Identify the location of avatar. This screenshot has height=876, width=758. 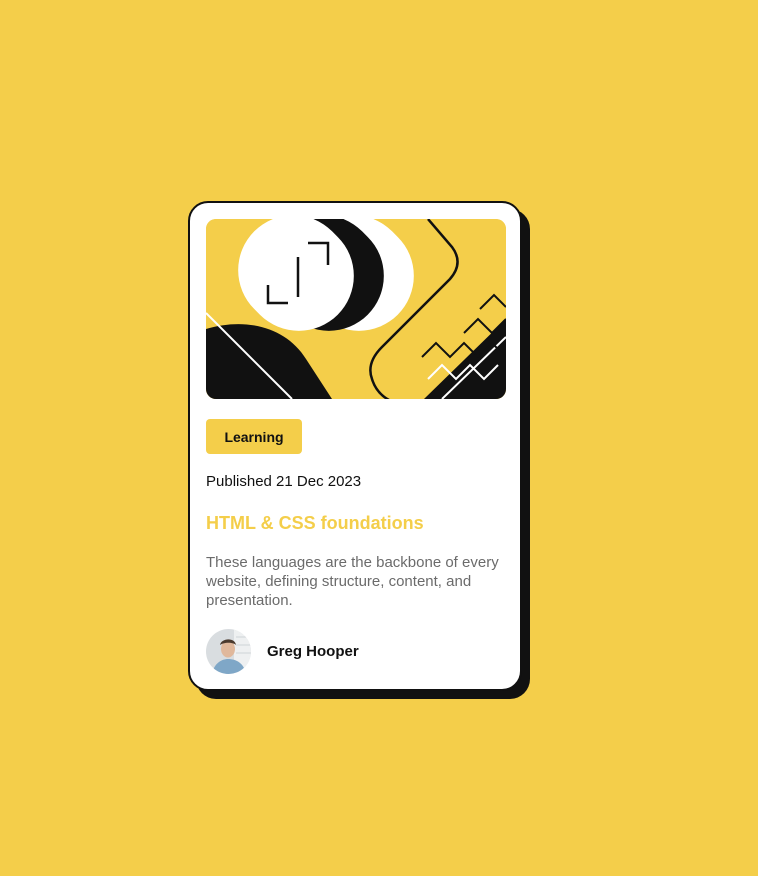
(228, 651).